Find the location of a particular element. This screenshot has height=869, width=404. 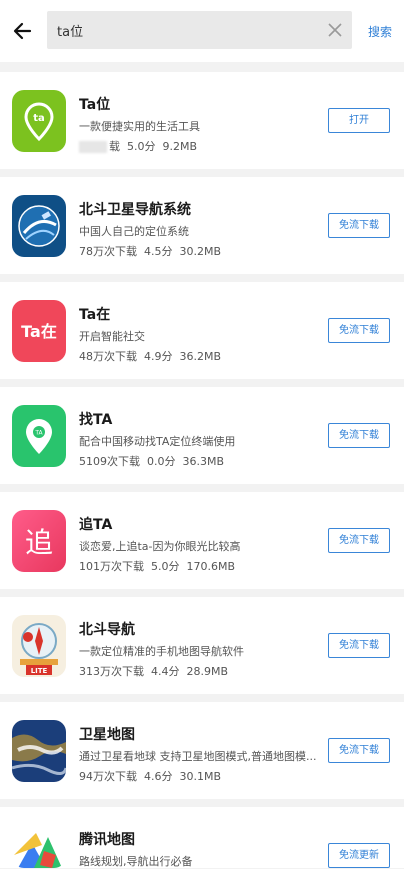

app-name: 找TA is located at coordinates (96, 420).